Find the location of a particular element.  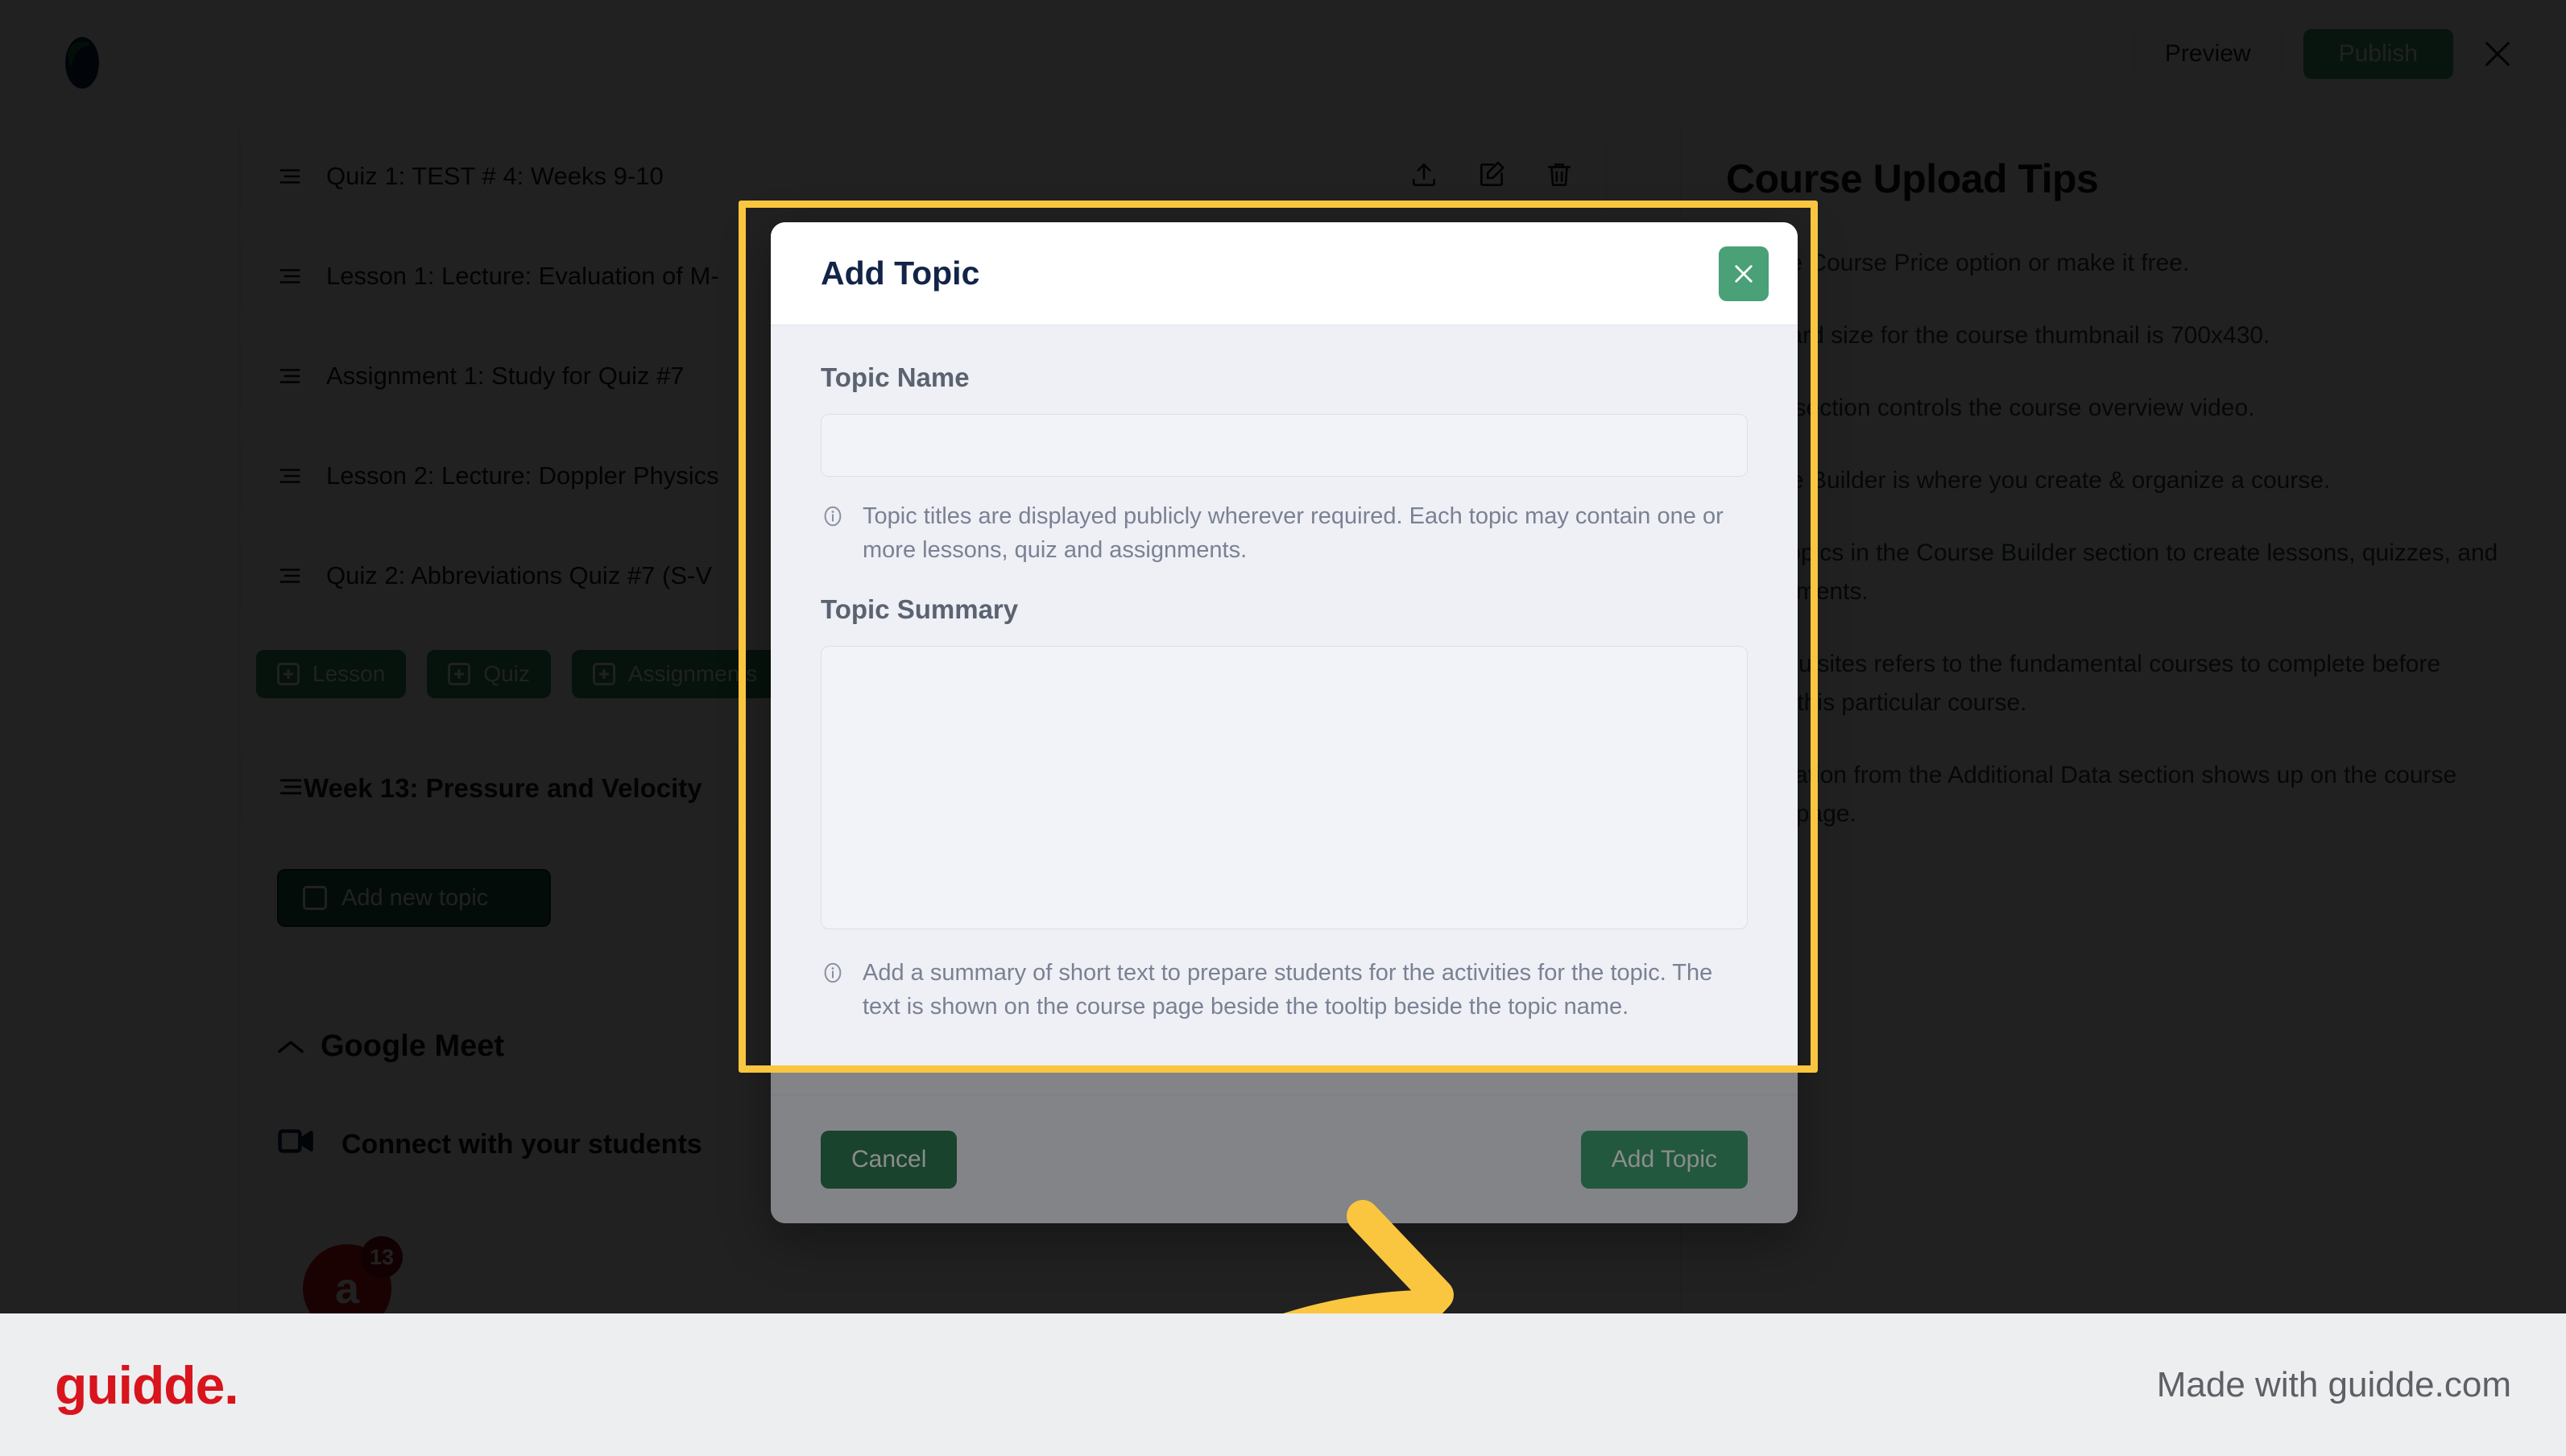

preview-button: Preview is located at coordinates (2207, 54).